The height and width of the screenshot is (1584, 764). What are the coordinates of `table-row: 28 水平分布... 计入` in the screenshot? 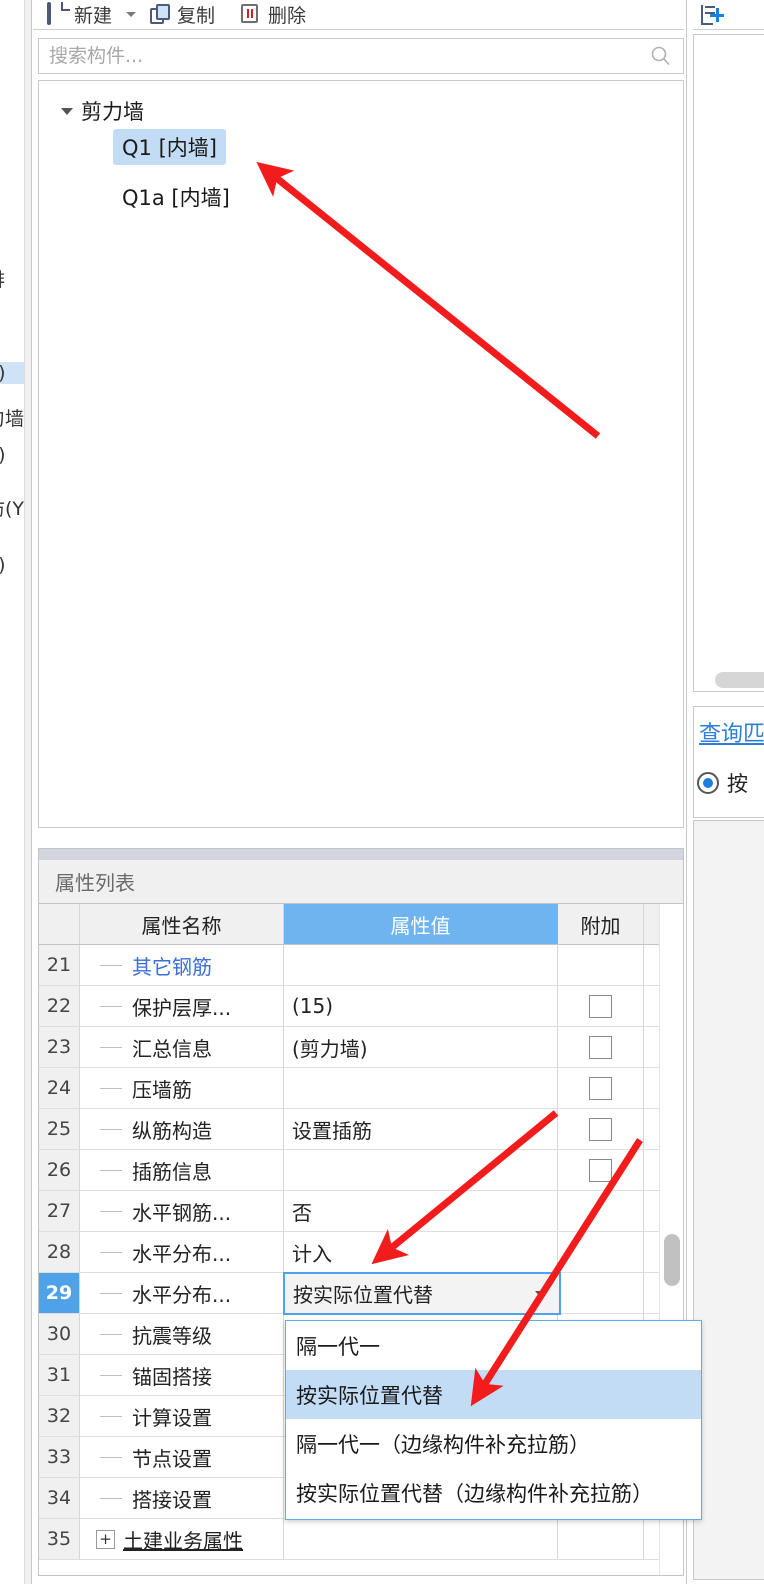 It's located at (361, 1252).